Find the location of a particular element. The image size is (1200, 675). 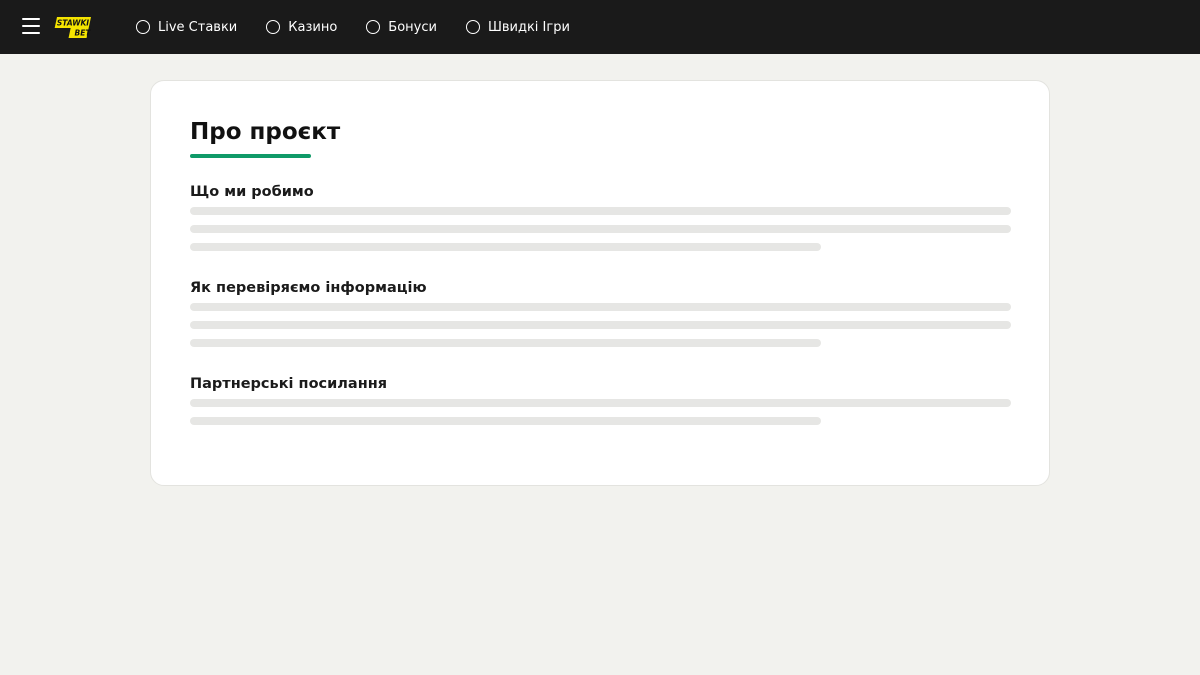

nav-item-label: Бонуси is located at coordinates (412, 27).